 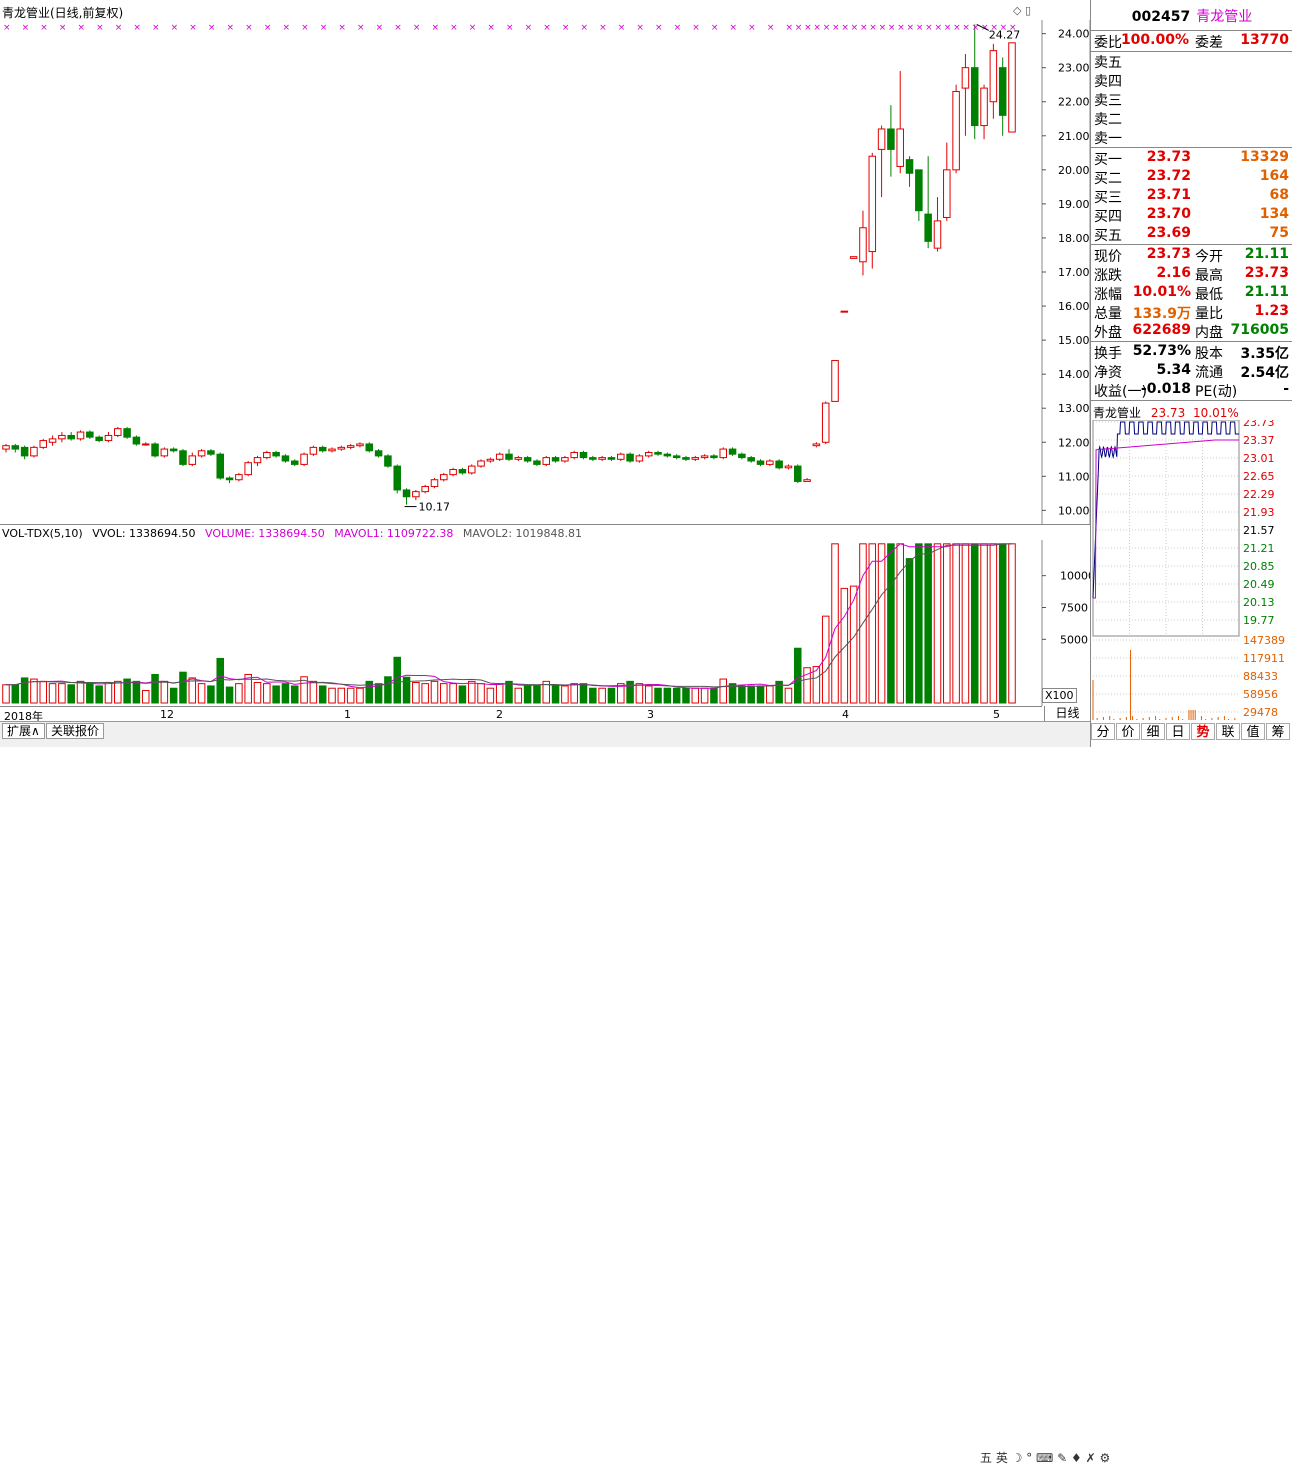 What do you see at coordinates (1168, 157) in the screenshot?
I see `row-value: 23.73` at bounding box center [1168, 157].